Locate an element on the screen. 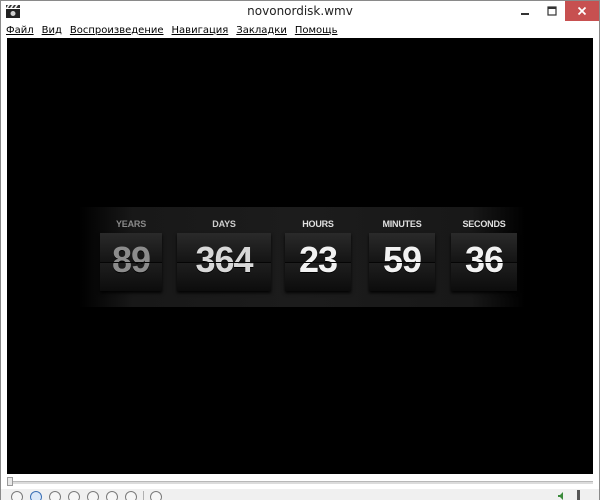 The image size is (600, 500). maximize-button is located at coordinates (551, 11).